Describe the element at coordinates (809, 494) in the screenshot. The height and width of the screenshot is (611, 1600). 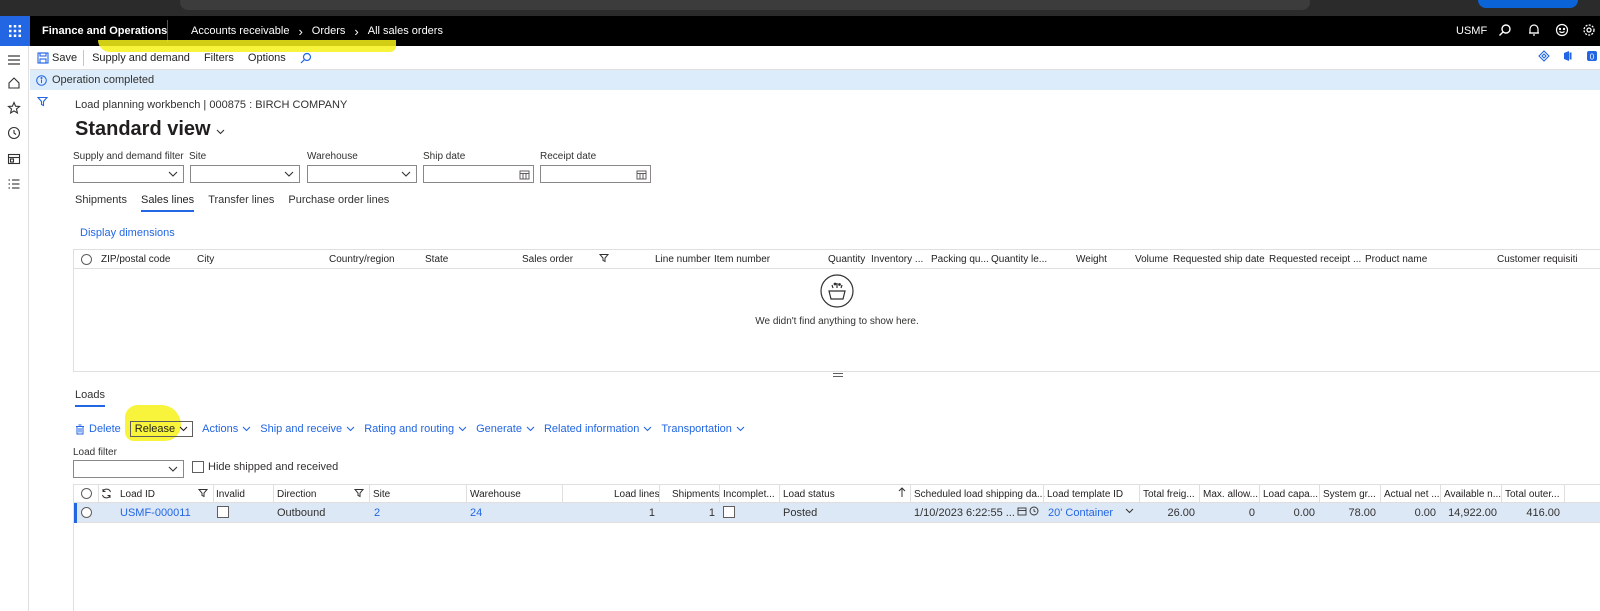
I see `col-load-status: Load status` at that location.